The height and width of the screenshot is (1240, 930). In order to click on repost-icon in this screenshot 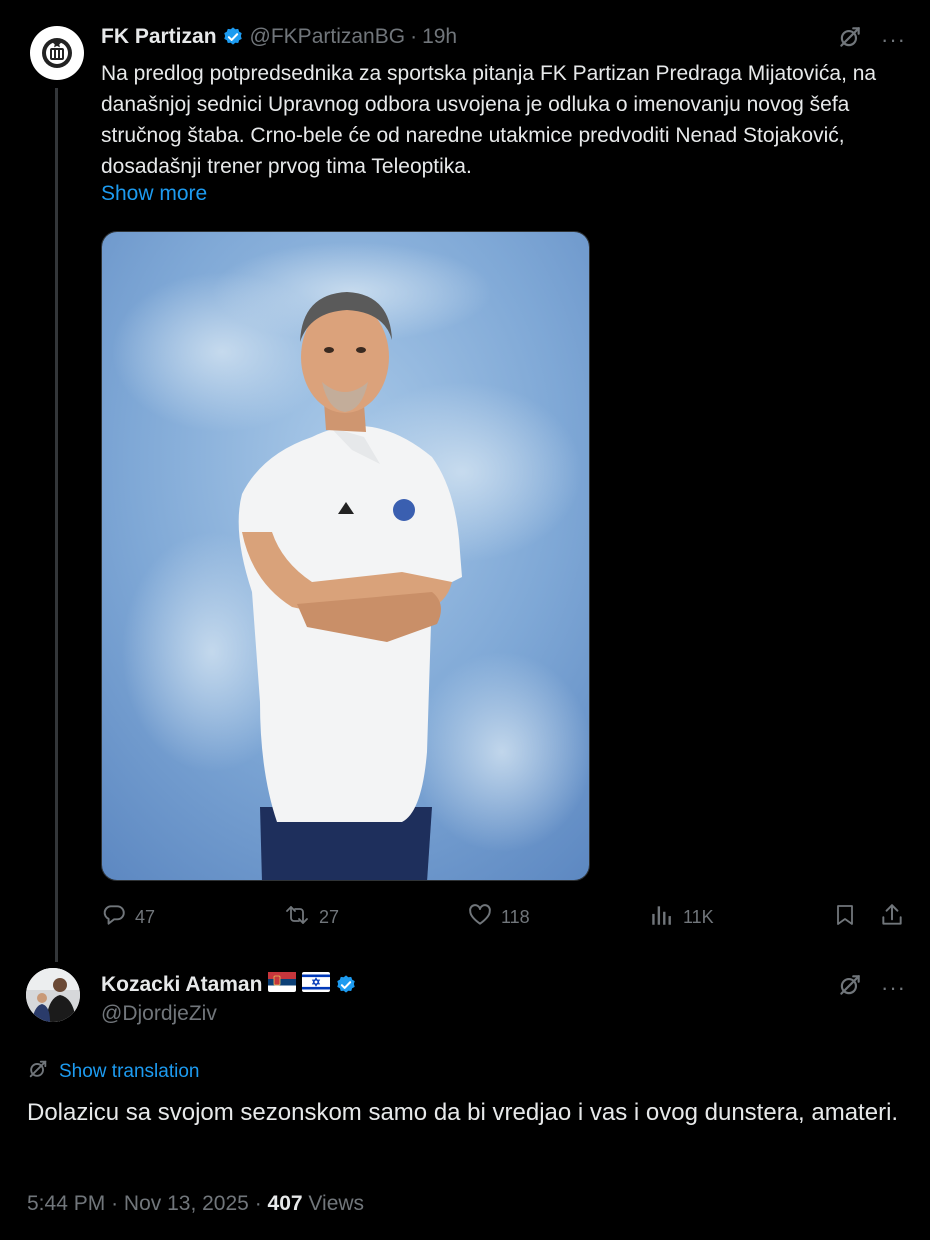, I will do `click(297, 917)`.